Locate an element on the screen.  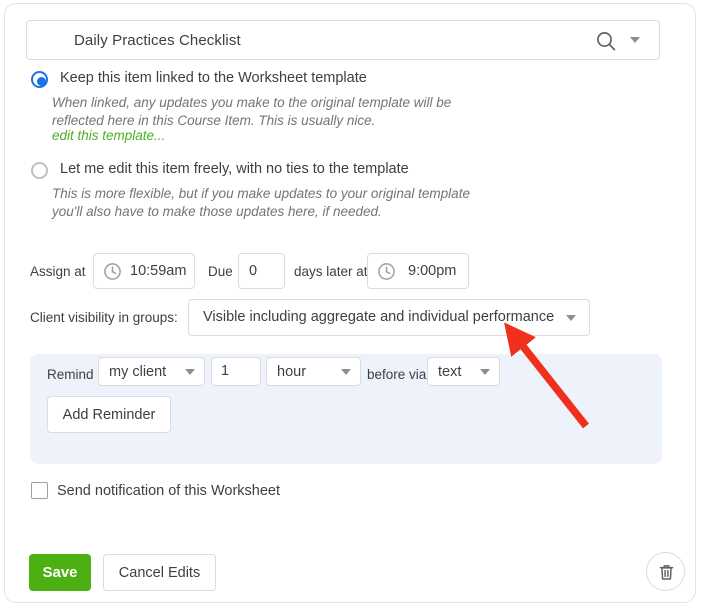
save-button: Save is located at coordinates (60, 572).